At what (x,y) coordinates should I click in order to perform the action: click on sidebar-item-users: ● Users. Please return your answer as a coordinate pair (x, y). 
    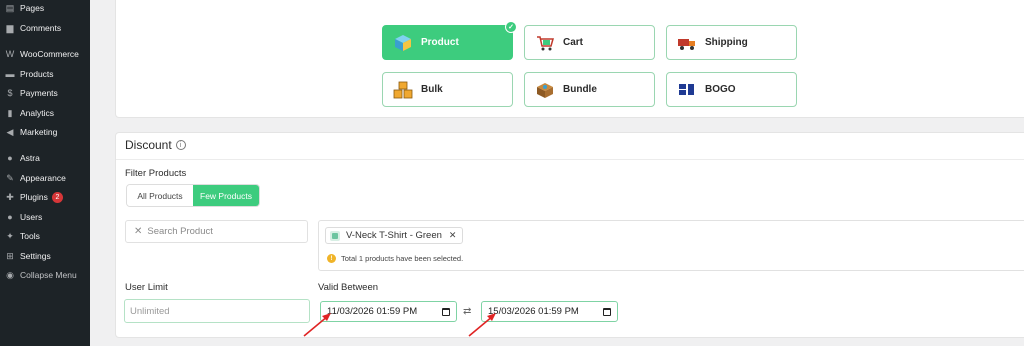
    Looking at the image, I should click on (45, 217).